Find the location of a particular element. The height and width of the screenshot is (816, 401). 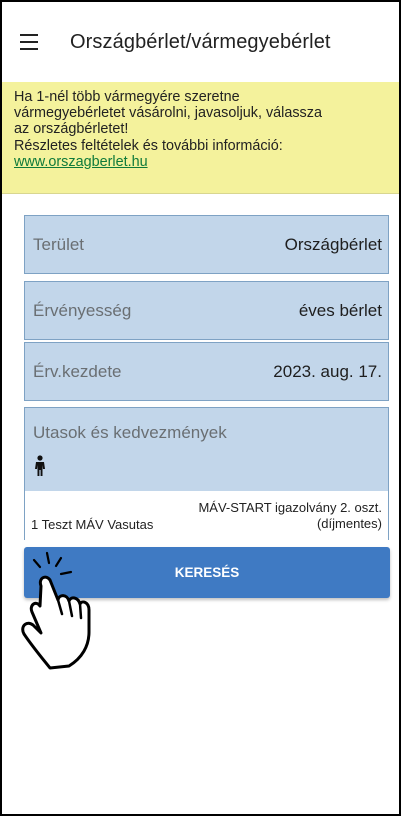

discount-line-2: (díjmentes) is located at coordinates (349, 523).